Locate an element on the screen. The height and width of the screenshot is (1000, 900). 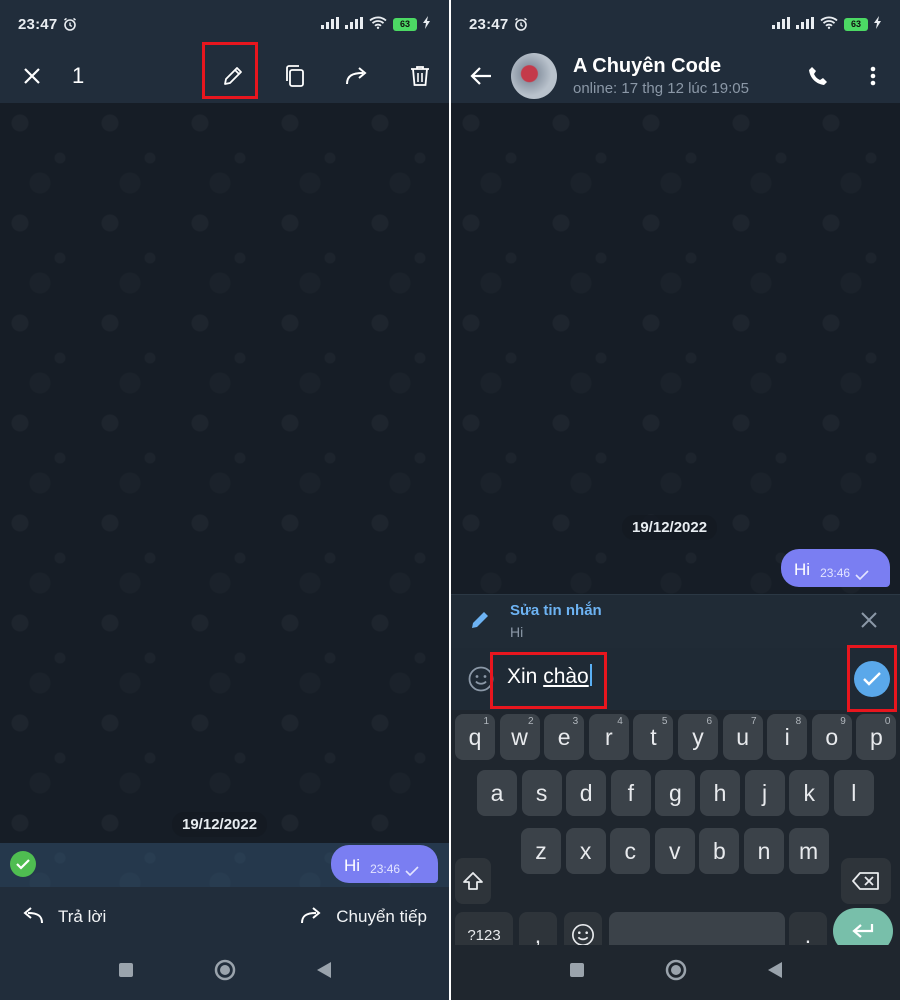
avatar is located at coordinates (534, 75).